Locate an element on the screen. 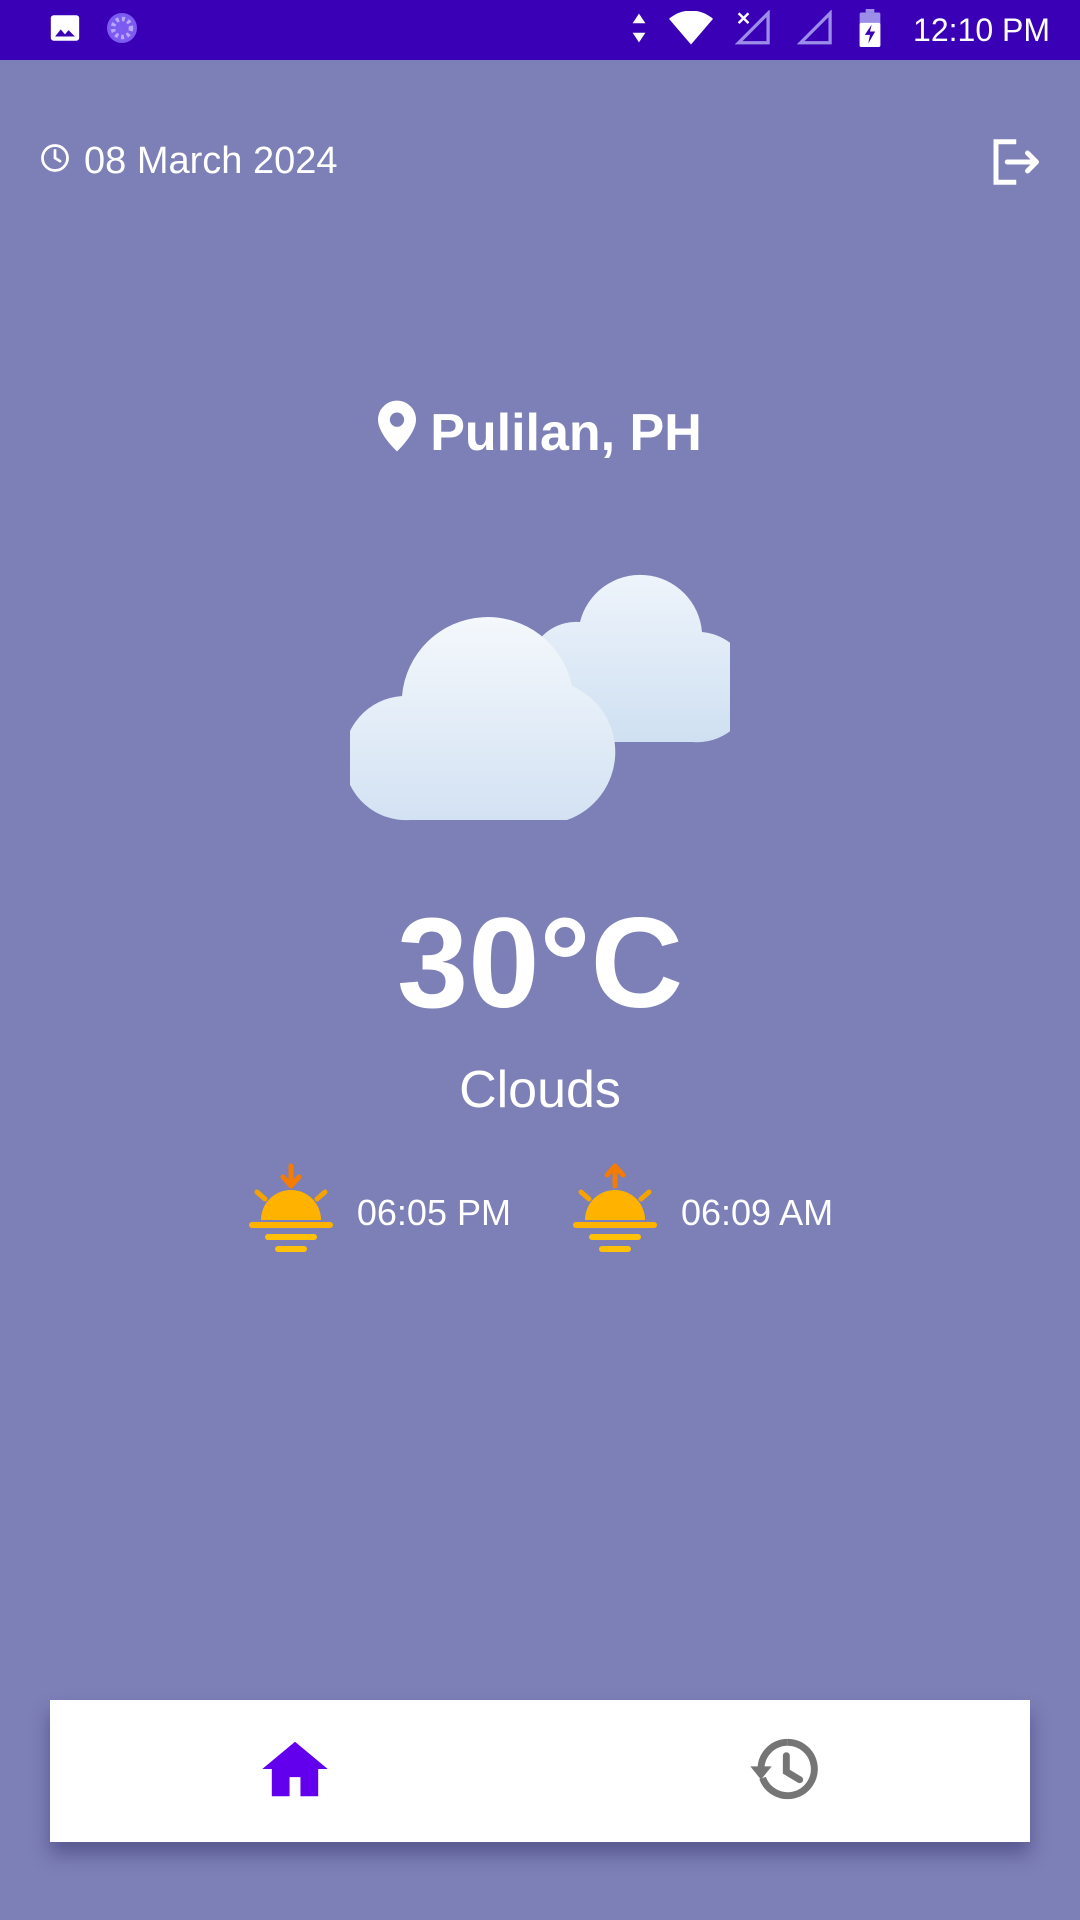  nav-home is located at coordinates (295, 1771).